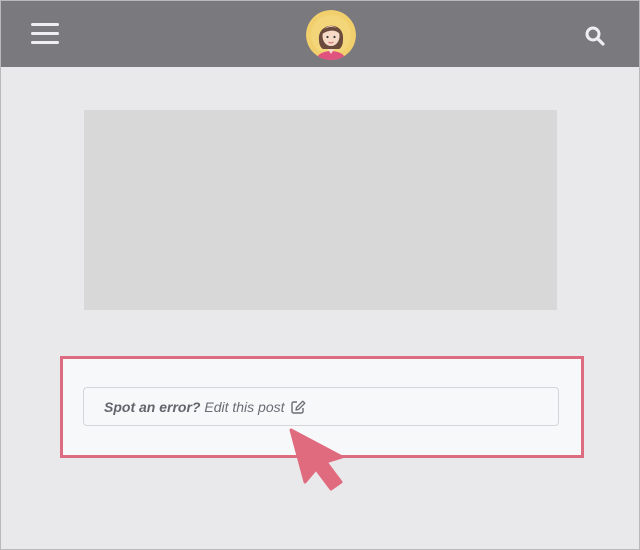 Image resolution: width=640 pixels, height=550 pixels. I want to click on edit-post-link: Spot an error? Edit this post, so click(321, 406).